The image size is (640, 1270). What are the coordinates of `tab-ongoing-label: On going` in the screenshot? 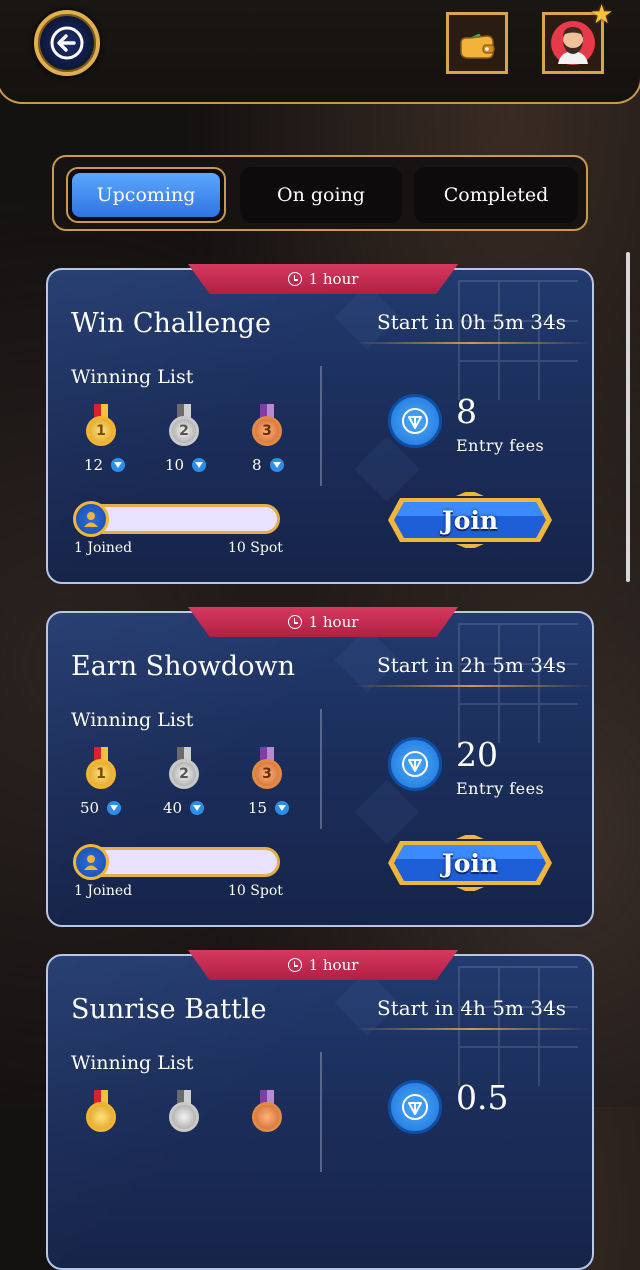 It's located at (321, 195).